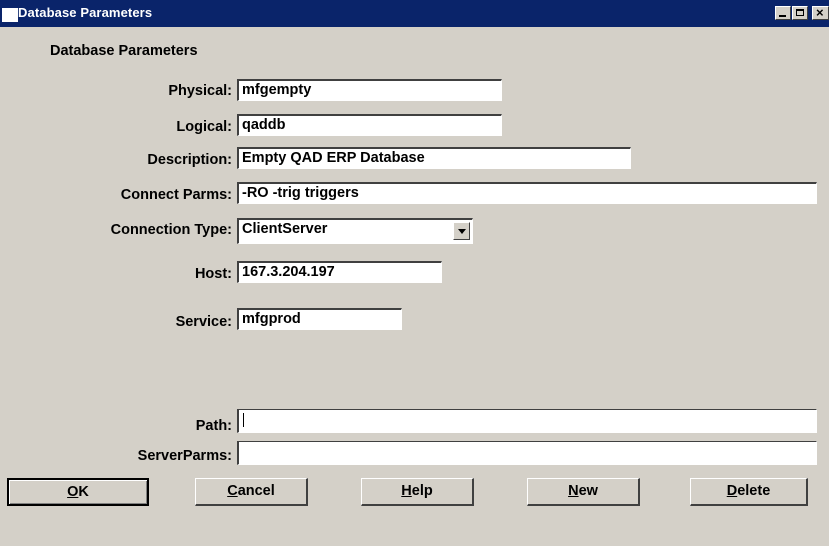  Describe the element at coordinates (422, 491) in the screenshot. I see `help-label: elp` at that location.